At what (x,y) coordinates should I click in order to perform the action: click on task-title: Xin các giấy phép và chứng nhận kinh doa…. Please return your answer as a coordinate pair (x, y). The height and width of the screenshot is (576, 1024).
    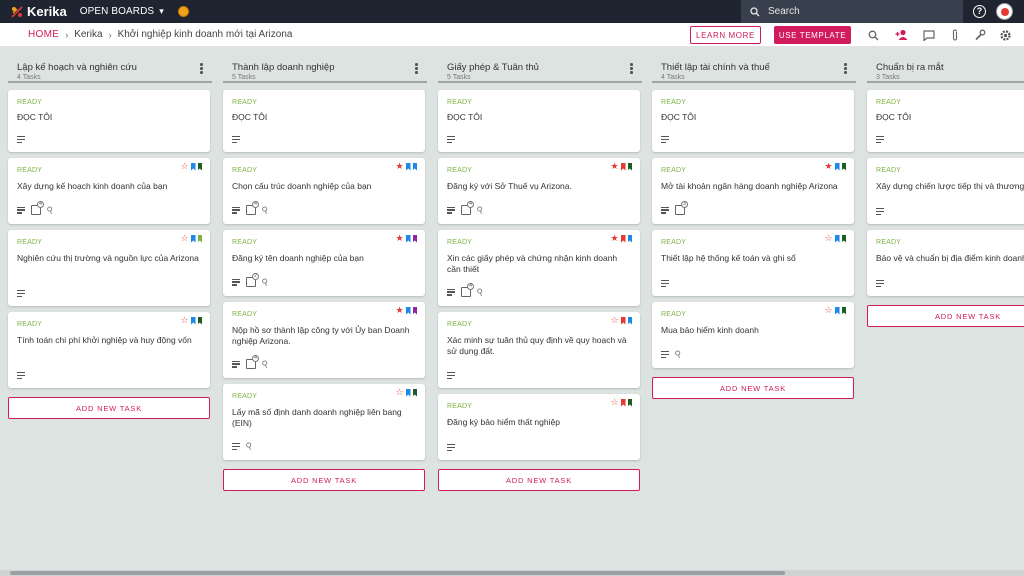
    Looking at the image, I should click on (539, 264).